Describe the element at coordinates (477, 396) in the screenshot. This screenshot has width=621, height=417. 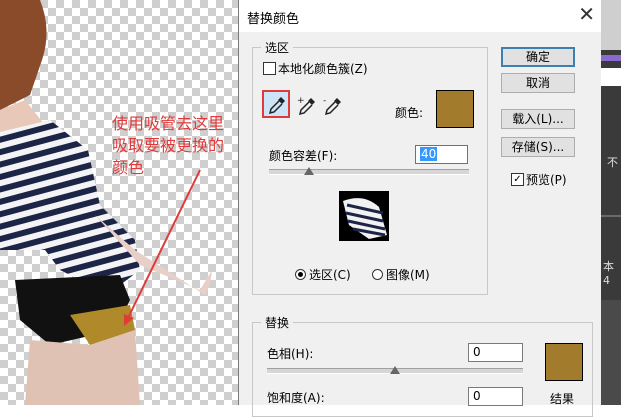
I see `saturation-value: 0` at that location.